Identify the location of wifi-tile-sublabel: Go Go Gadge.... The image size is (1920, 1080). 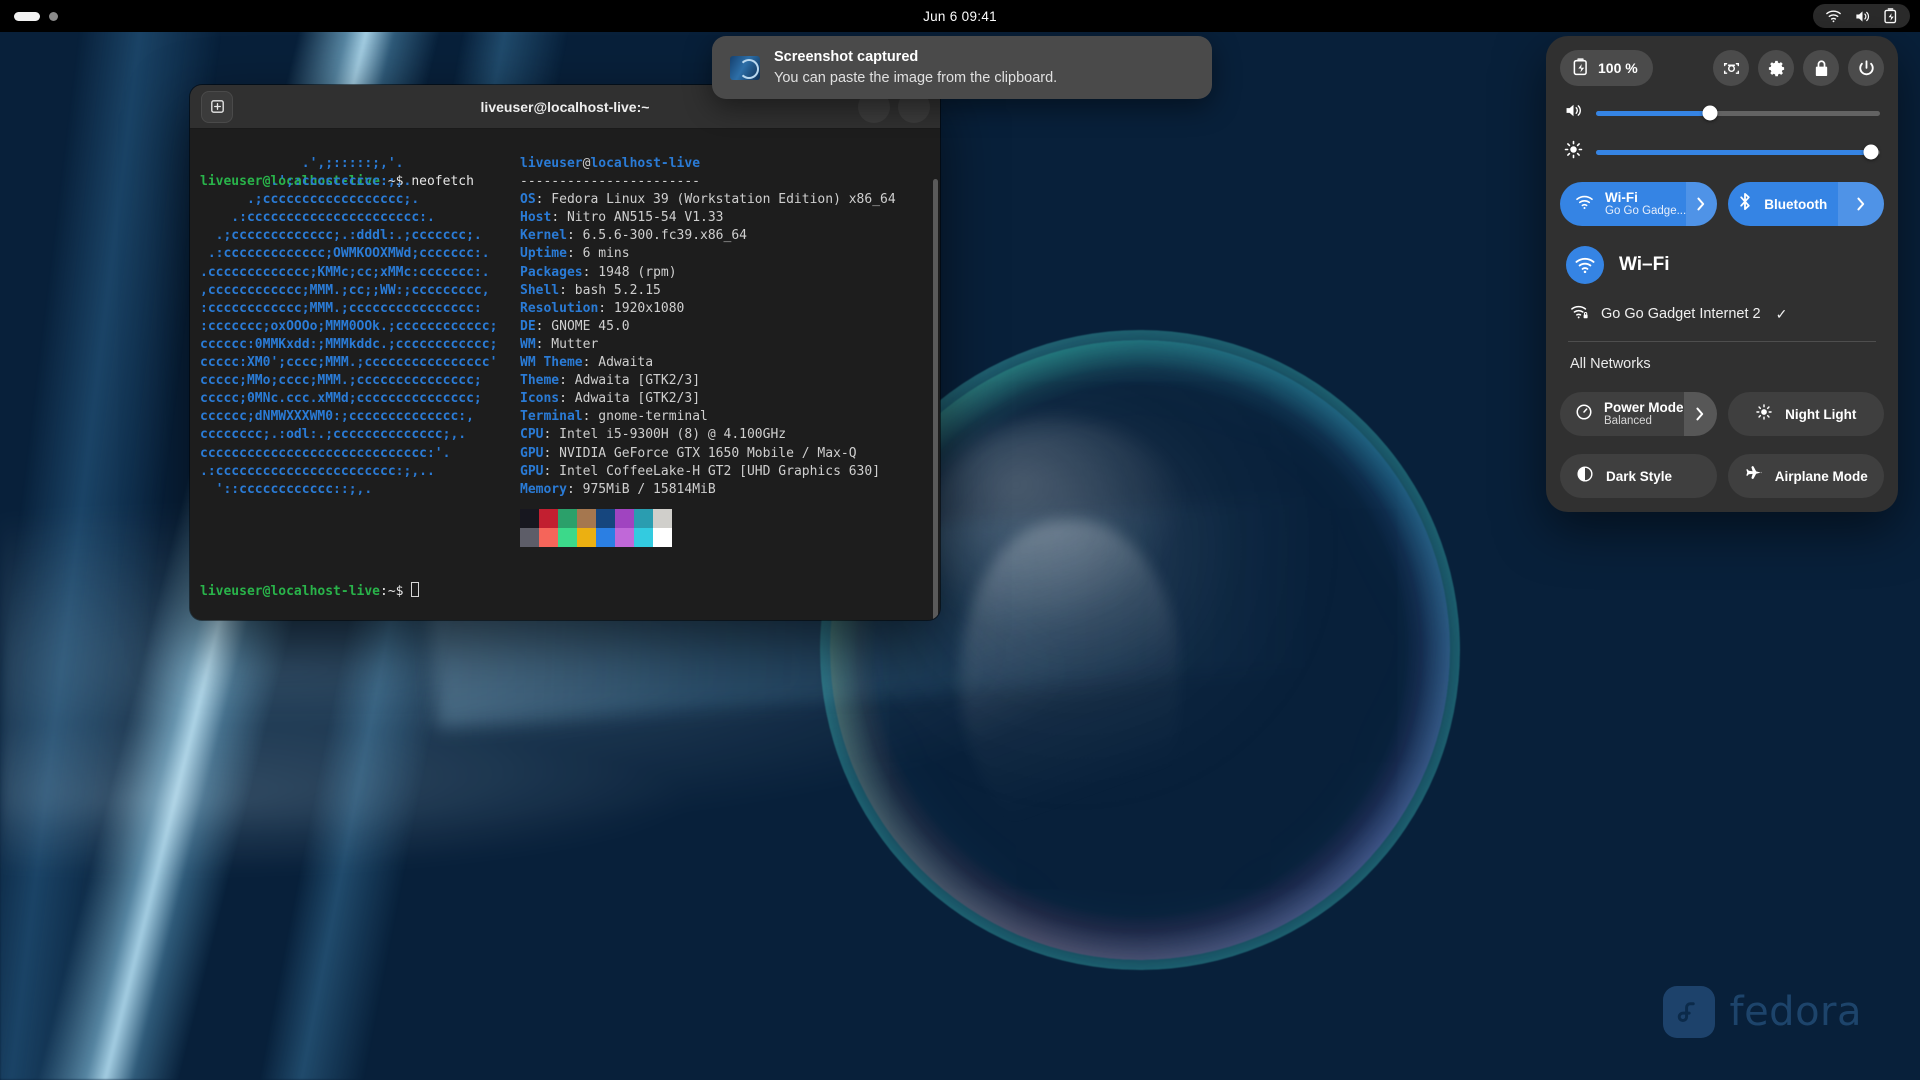
(1646, 211).